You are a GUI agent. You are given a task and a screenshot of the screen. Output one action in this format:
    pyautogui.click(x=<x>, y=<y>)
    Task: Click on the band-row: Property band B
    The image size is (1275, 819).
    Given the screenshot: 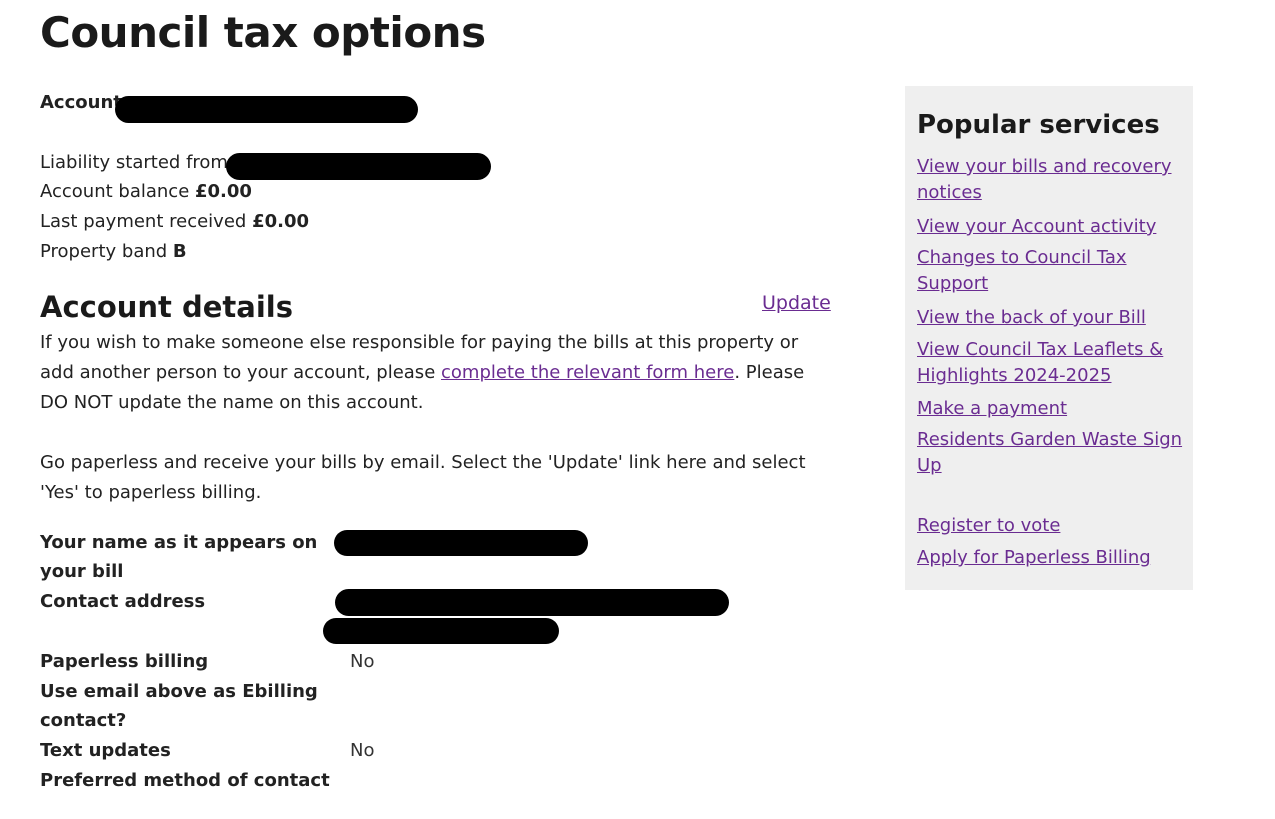 What is the action you would take?
    pyautogui.click(x=113, y=252)
    